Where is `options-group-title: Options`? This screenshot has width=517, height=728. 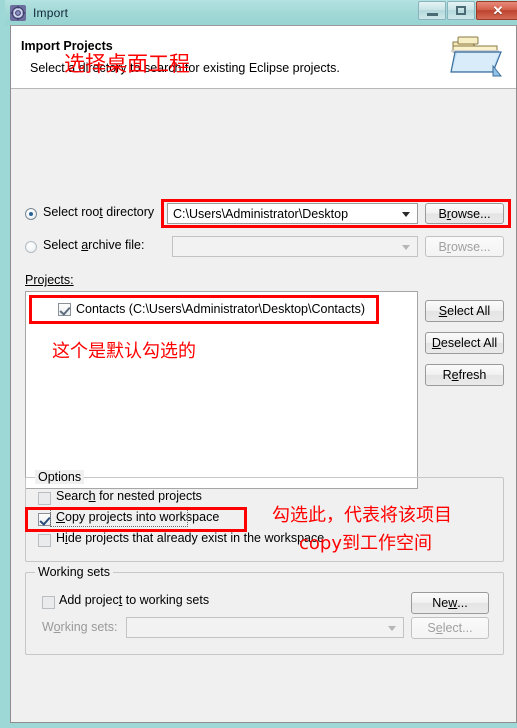 options-group-title: Options is located at coordinates (60, 477).